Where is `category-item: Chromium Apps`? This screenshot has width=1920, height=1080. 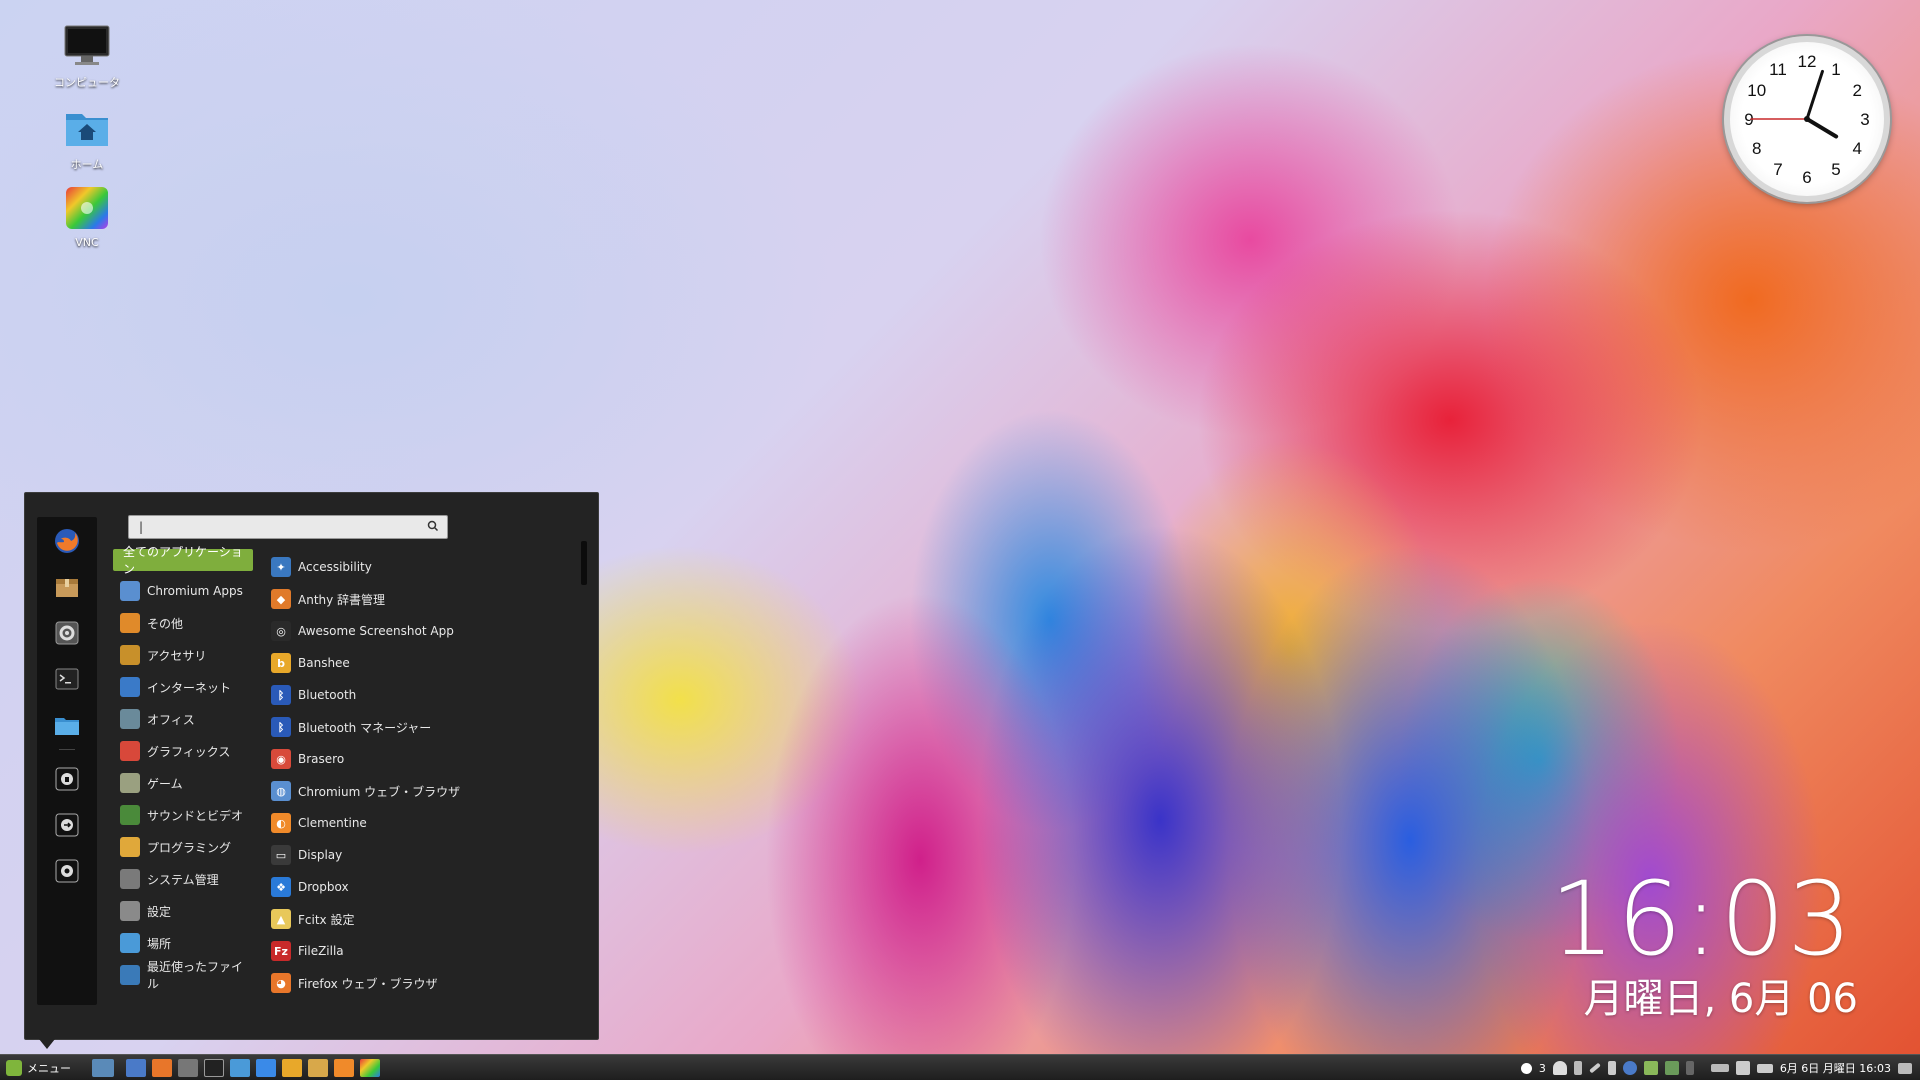 category-item: Chromium Apps is located at coordinates (183, 591).